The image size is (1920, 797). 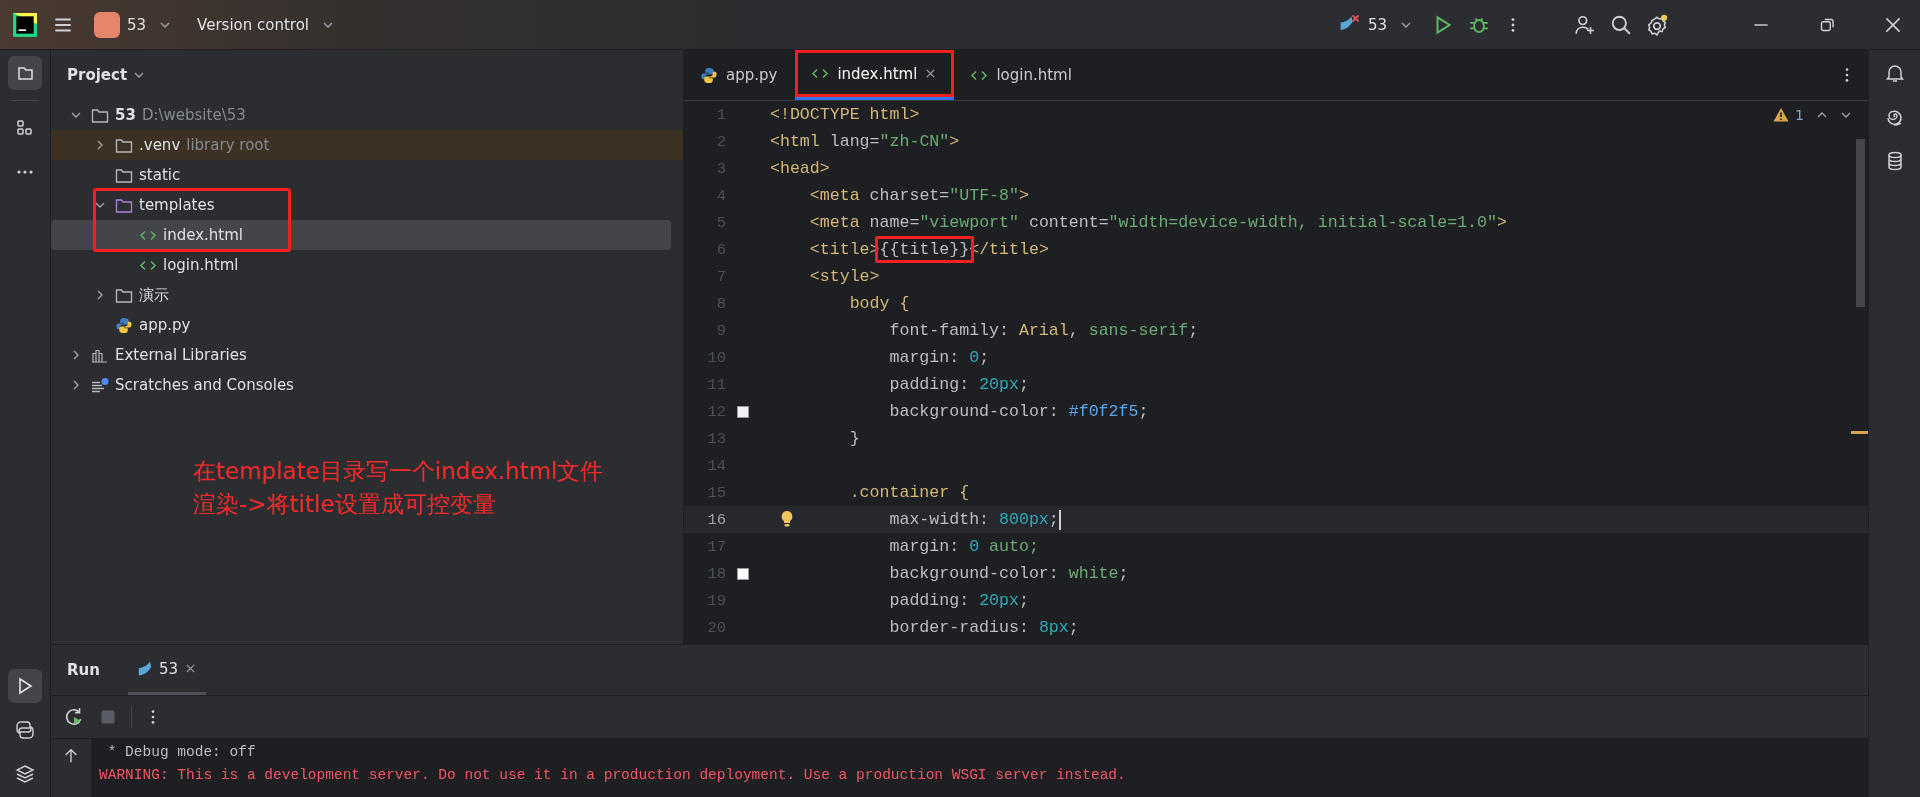 What do you see at coordinates (361, 205) in the screenshot?
I see `tree-row: templates` at bounding box center [361, 205].